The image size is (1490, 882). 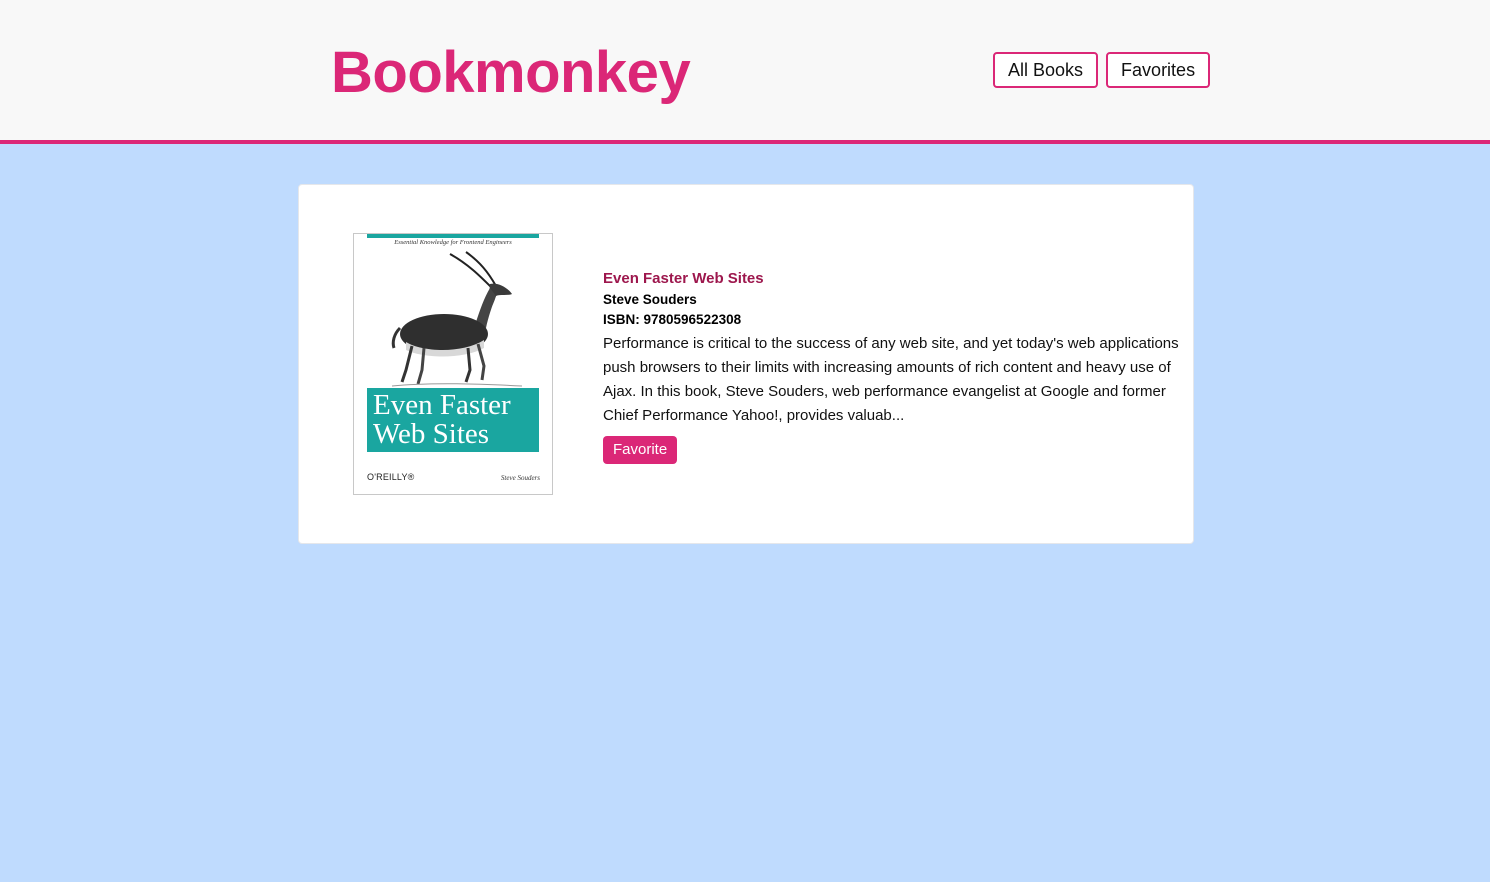 What do you see at coordinates (520, 478) in the screenshot?
I see `cover-author: Steve Souders` at bounding box center [520, 478].